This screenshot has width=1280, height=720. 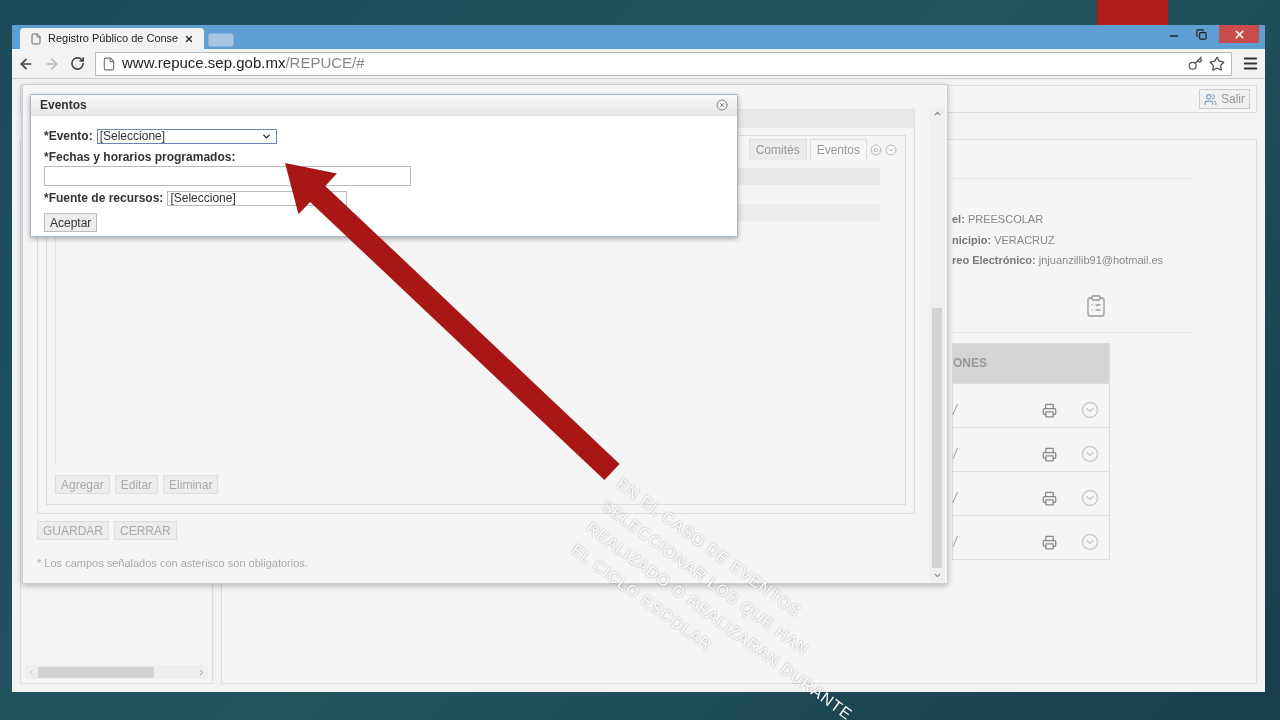 I want to click on dialog-title: Eventos, so click(x=63, y=105).